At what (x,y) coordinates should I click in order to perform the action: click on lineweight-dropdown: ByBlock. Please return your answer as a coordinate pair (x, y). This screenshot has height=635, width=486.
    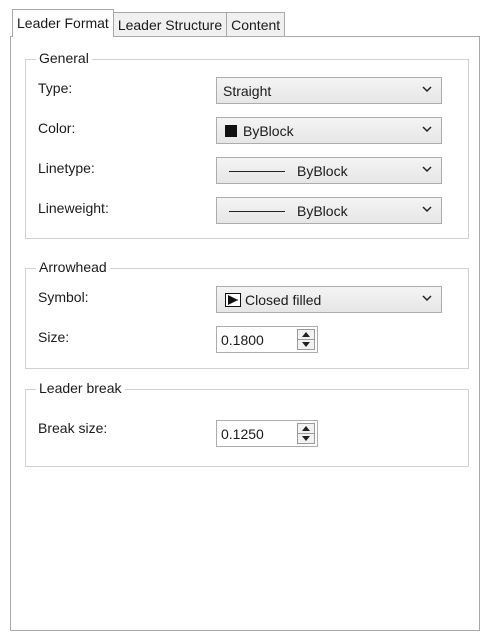
    Looking at the image, I should click on (329, 210).